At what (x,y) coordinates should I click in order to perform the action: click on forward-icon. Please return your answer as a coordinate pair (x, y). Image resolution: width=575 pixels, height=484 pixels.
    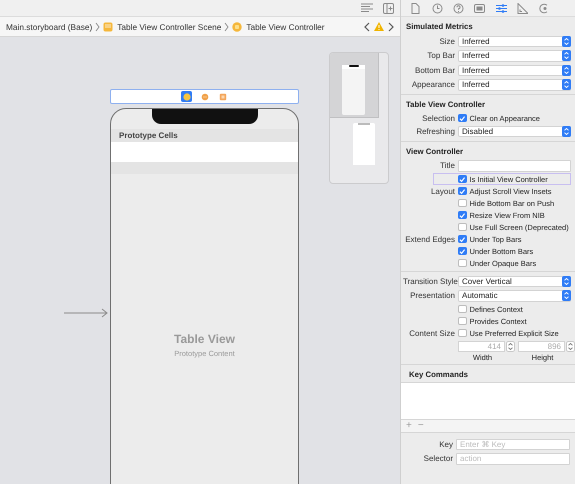
    Looking at the image, I should click on (391, 27).